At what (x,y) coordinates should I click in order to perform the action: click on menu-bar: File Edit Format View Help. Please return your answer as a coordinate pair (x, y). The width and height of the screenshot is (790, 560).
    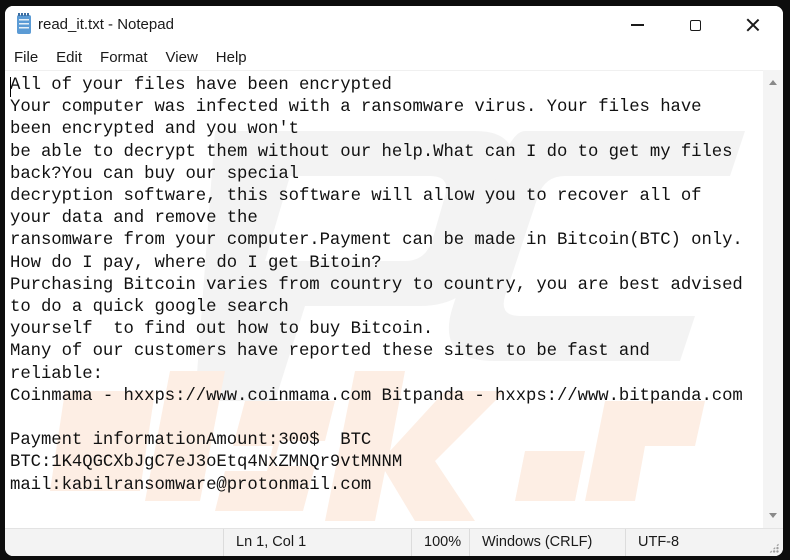
    Looking at the image, I should click on (394, 57).